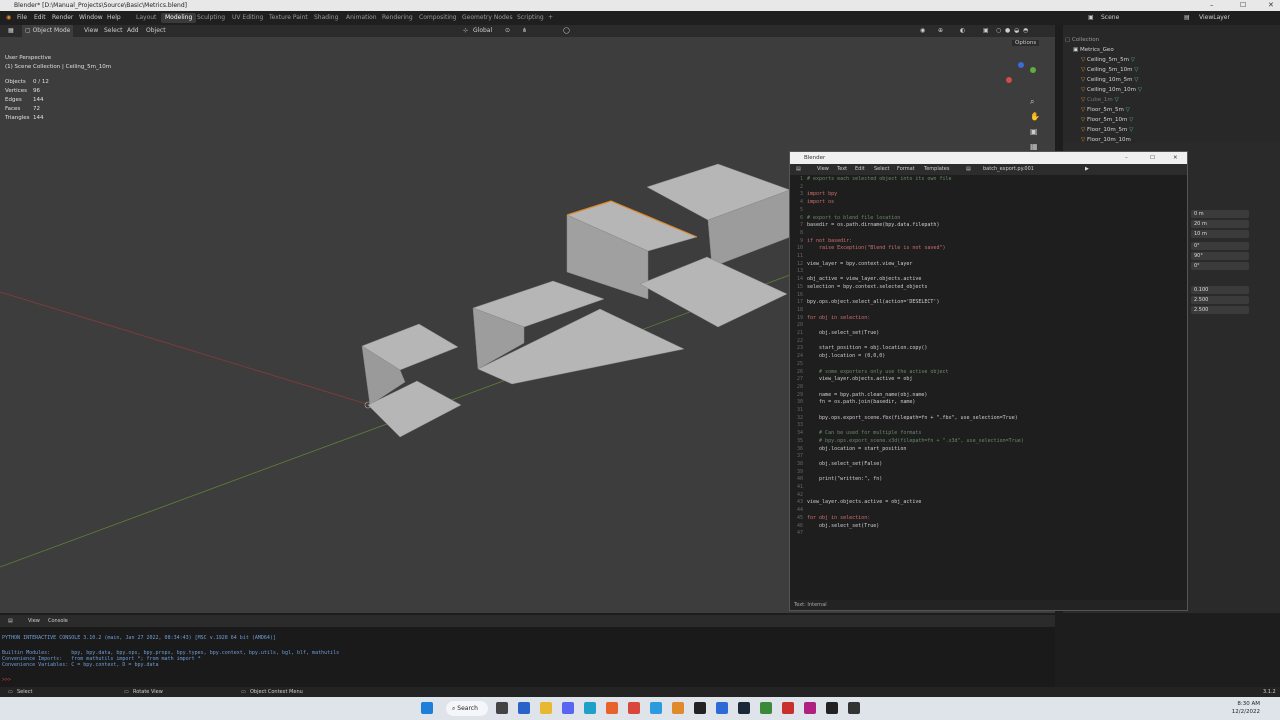  Describe the element at coordinates (832, 708) in the screenshot. I see `unity-icon` at that location.